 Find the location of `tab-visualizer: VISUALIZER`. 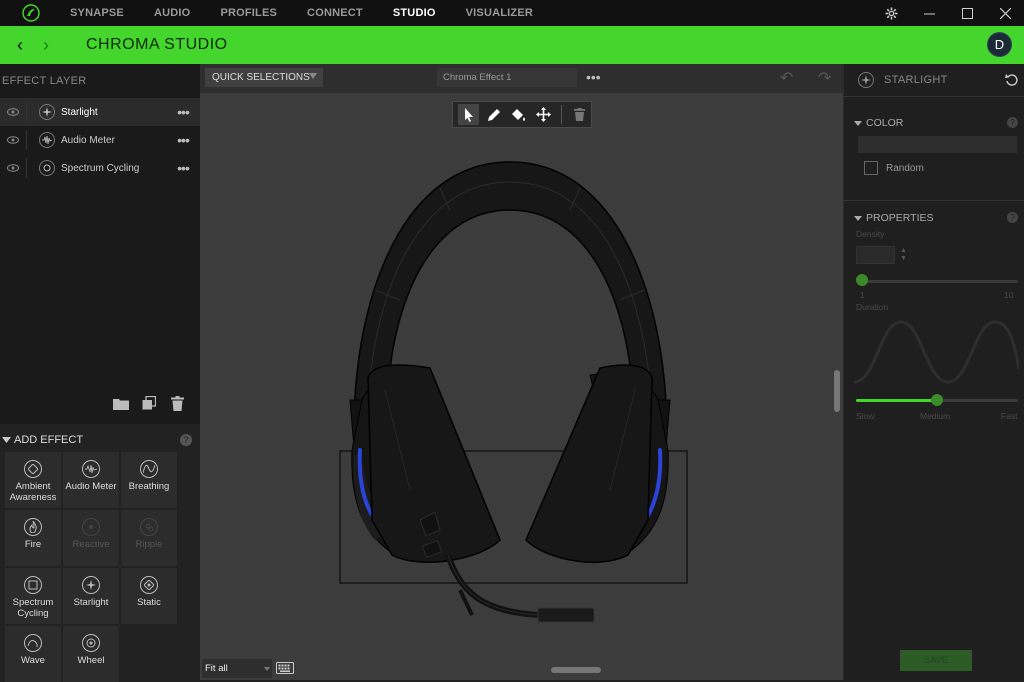

tab-visualizer: VISUALIZER is located at coordinates (499, 13).